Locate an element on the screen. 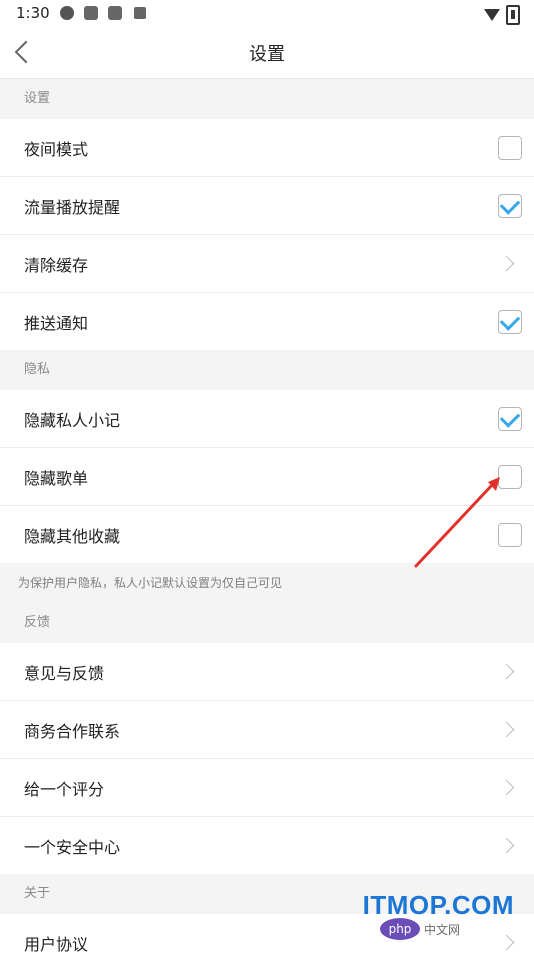 This screenshot has height=971, width=534. watermark: ITMOP.COM php 中文网 is located at coordinates (442, 917).